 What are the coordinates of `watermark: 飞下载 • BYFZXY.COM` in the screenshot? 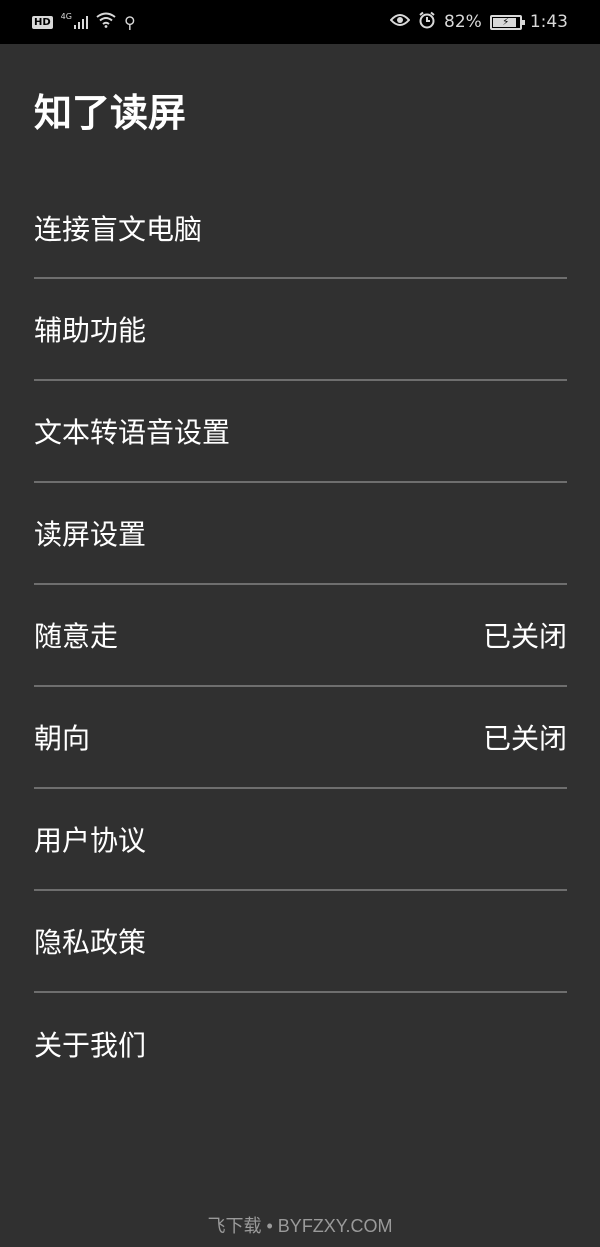 It's located at (300, 1226).